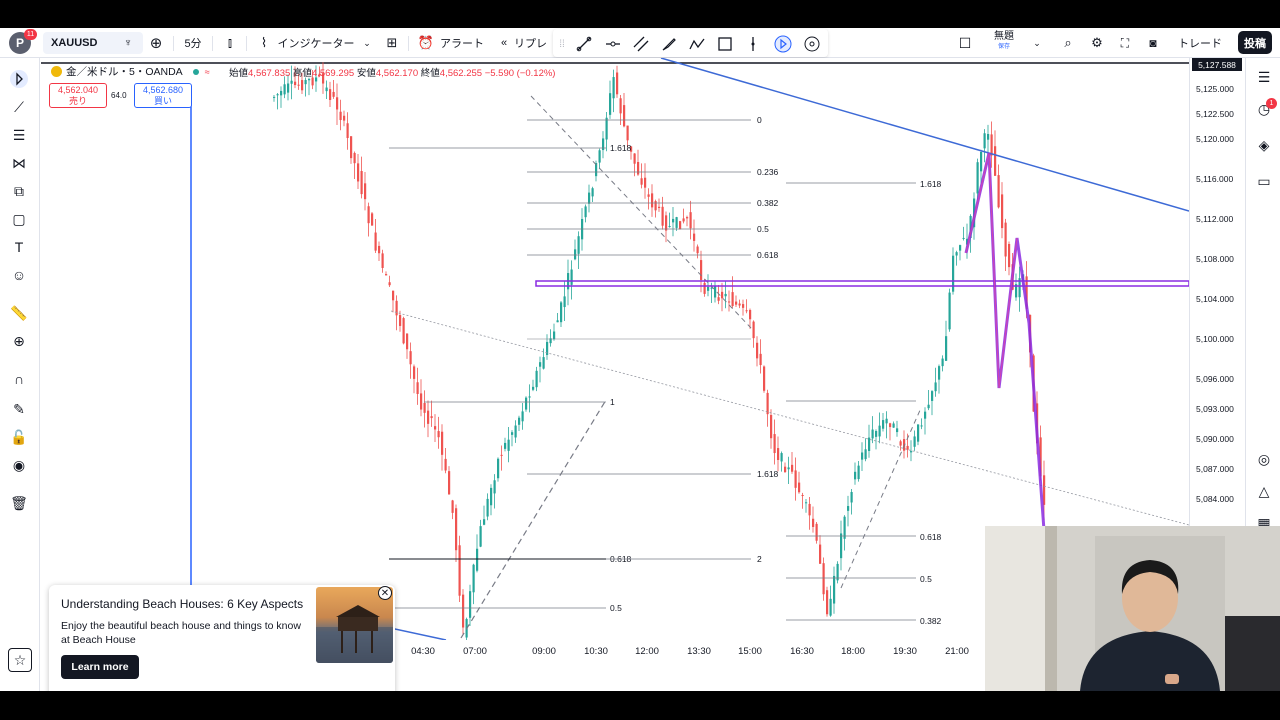 This screenshot has height=720, width=1280. Describe the element at coordinates (1068, 43) in the screenshot. I see `search-icon: ⌕` at that location.